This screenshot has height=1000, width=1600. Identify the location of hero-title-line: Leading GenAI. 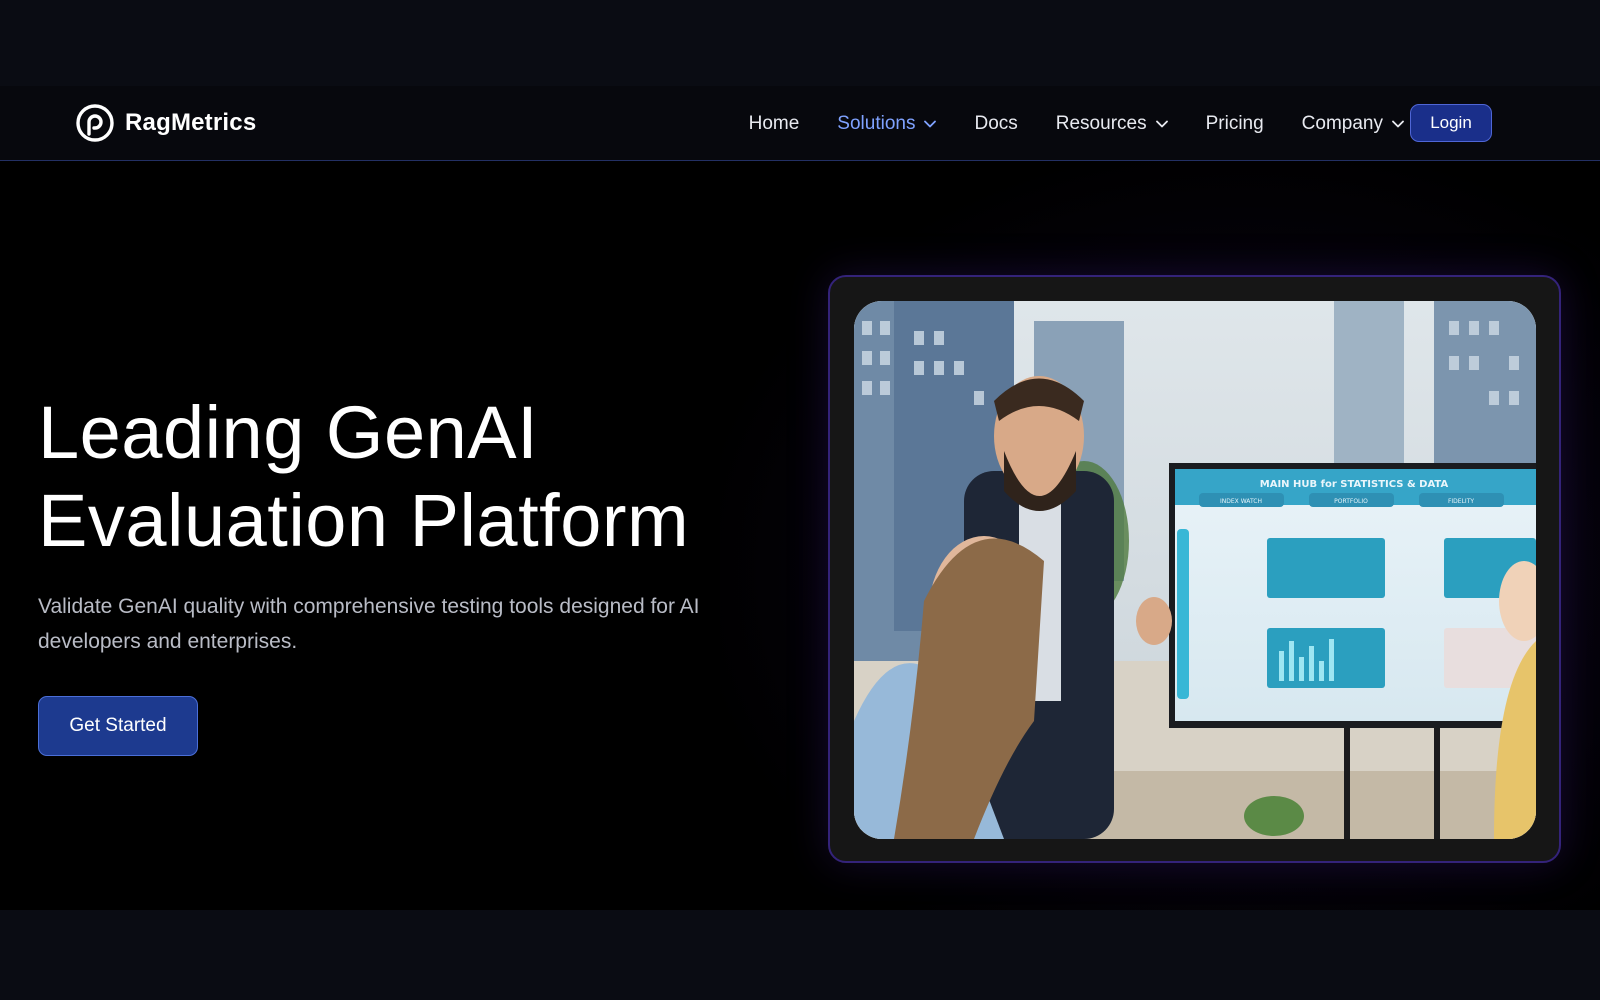
(288, 432).